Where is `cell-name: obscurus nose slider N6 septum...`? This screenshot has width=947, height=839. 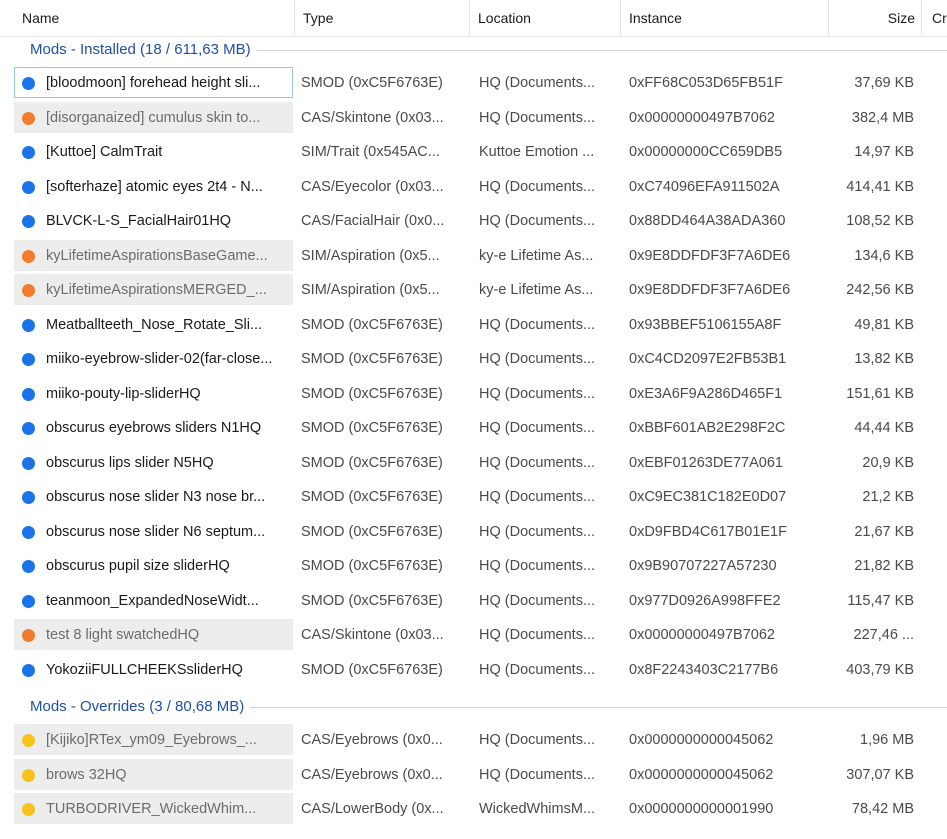
cell-name: obscurus nose slider N6 septum... is located at coordinates (156, 531).